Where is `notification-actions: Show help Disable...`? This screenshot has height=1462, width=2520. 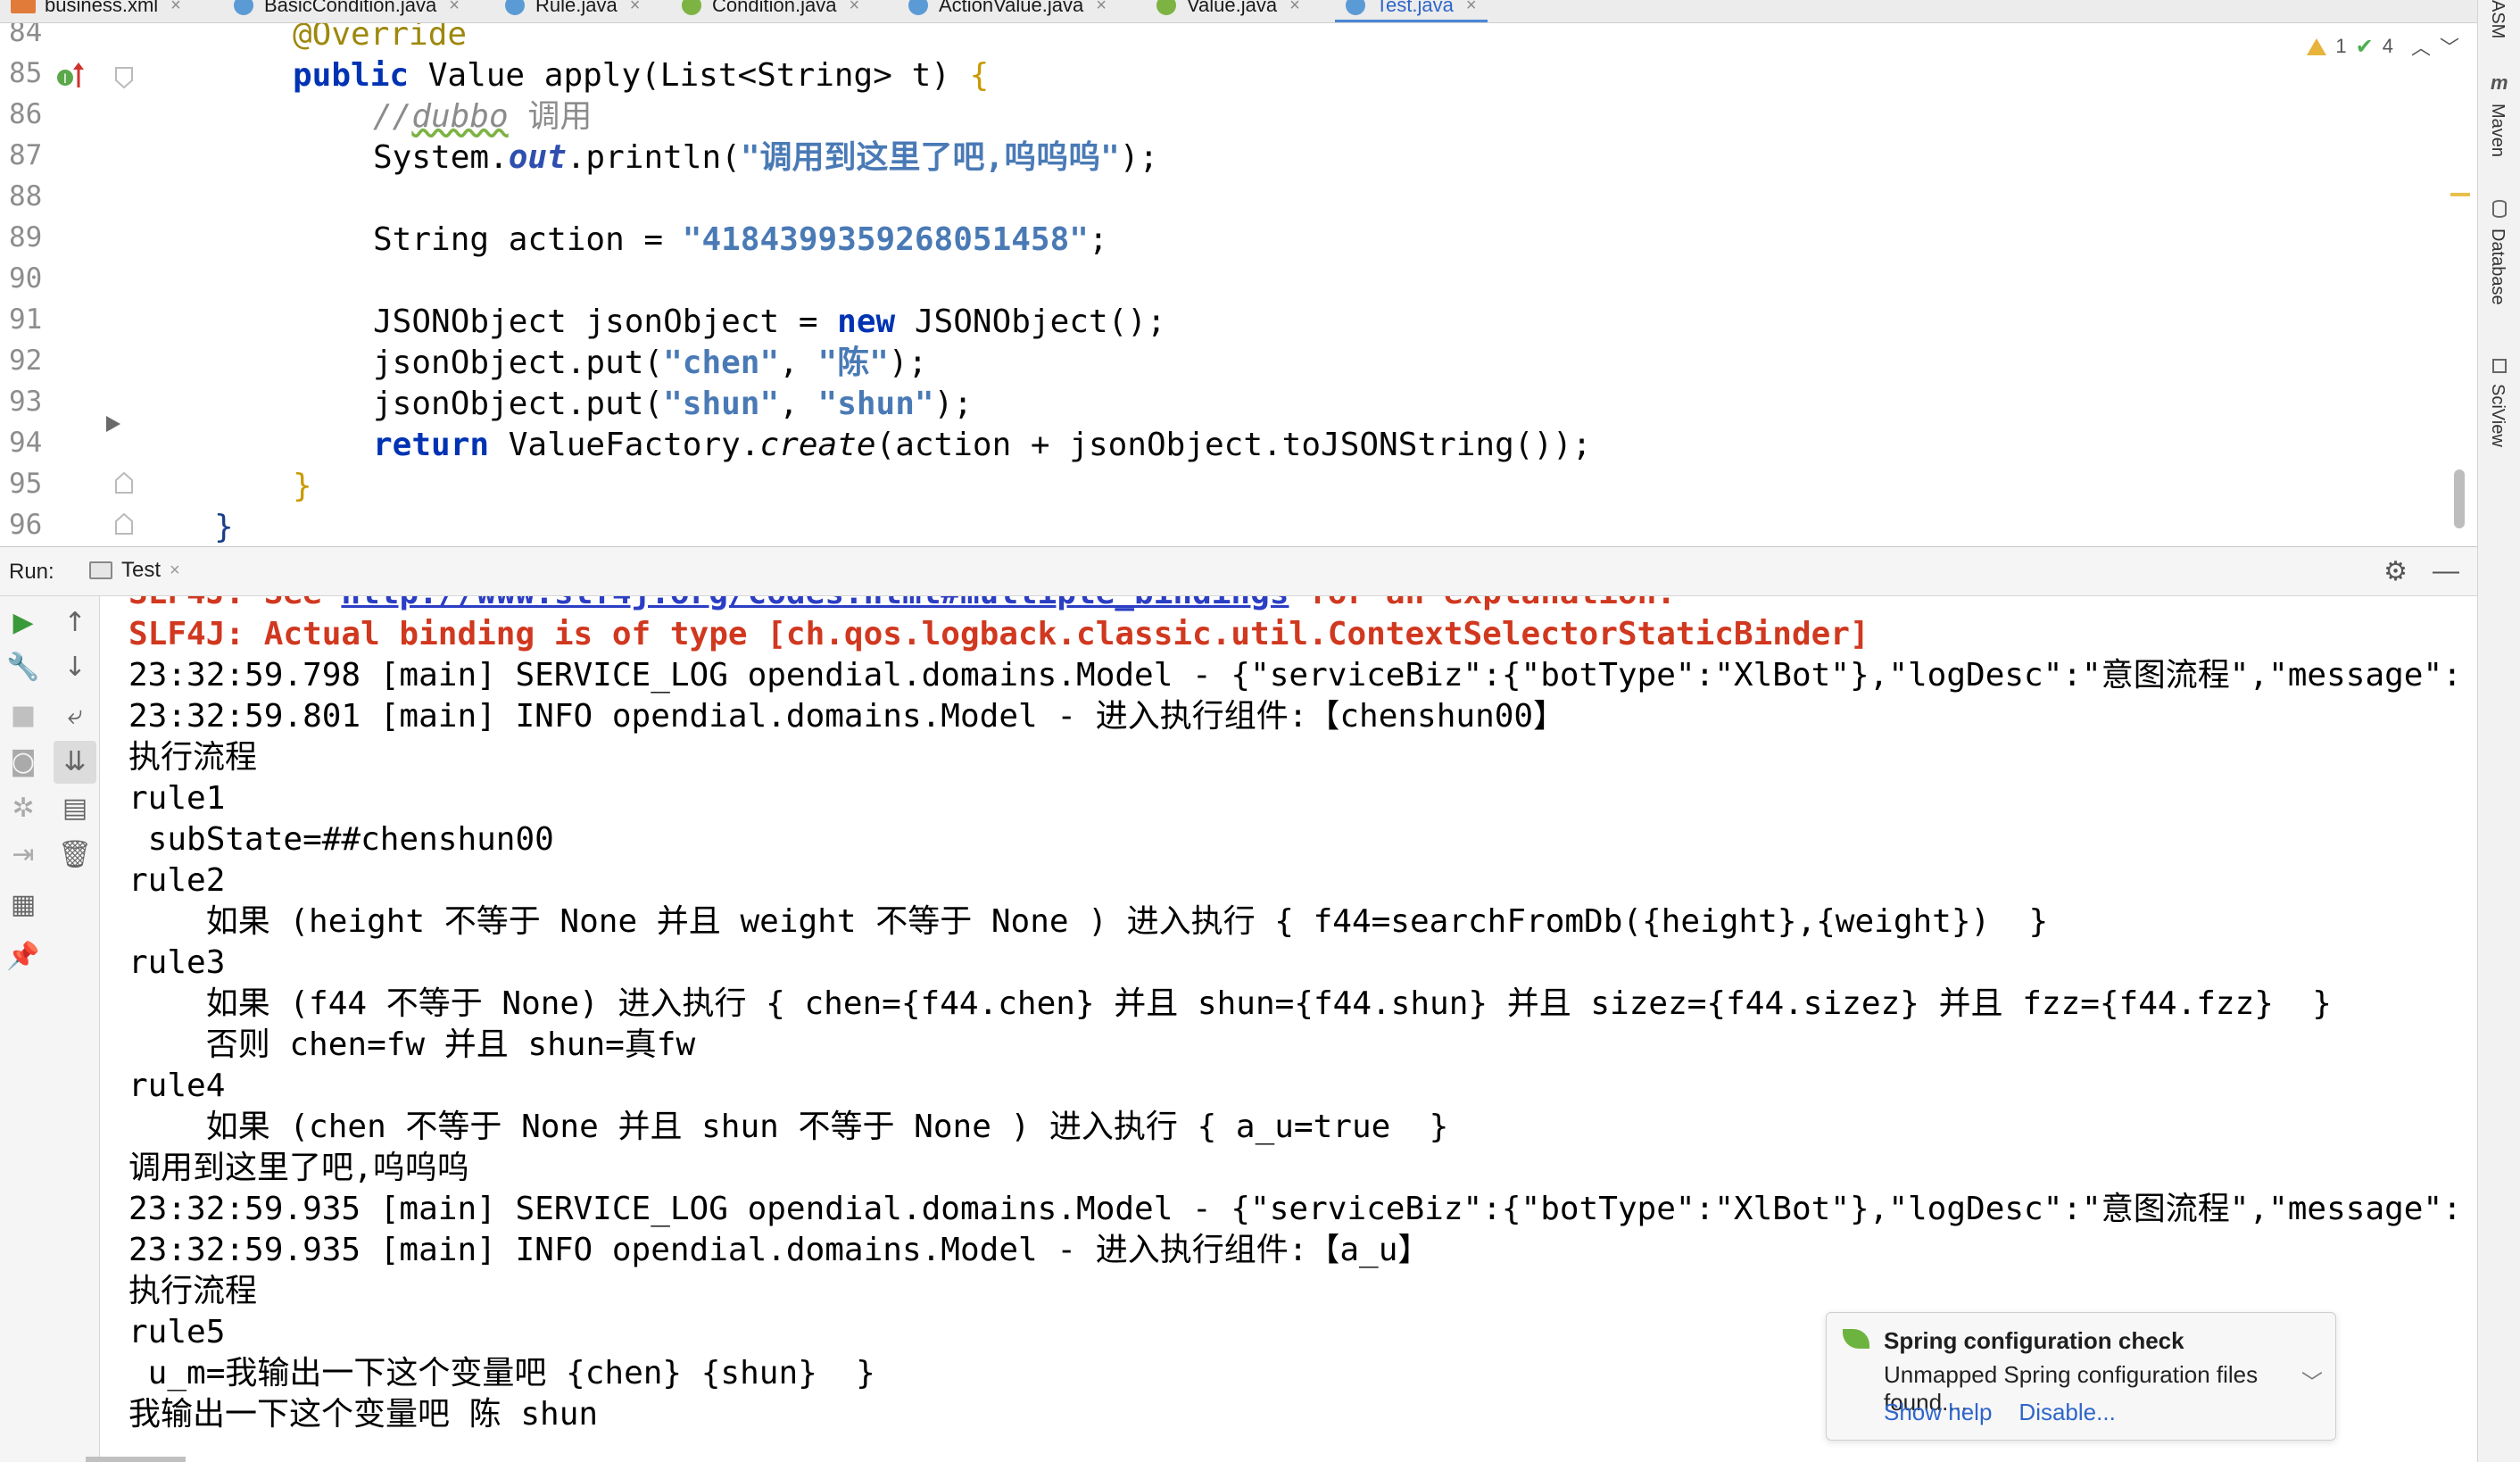 notification-actions: Show help Disable... is located at coordinates (2000, 1413).